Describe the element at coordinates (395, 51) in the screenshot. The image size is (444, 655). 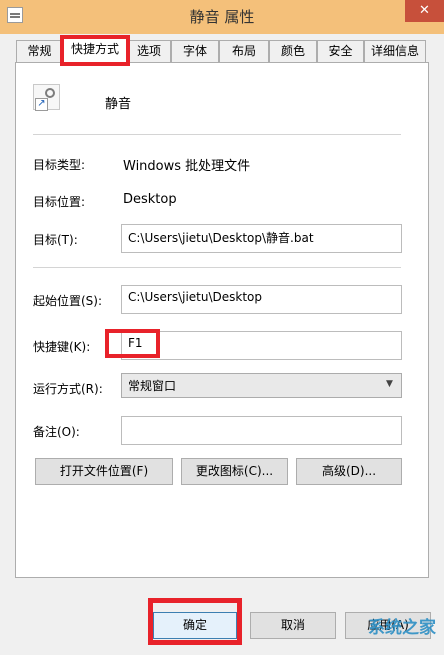
I see `tab-details: 详细信息` at that location.